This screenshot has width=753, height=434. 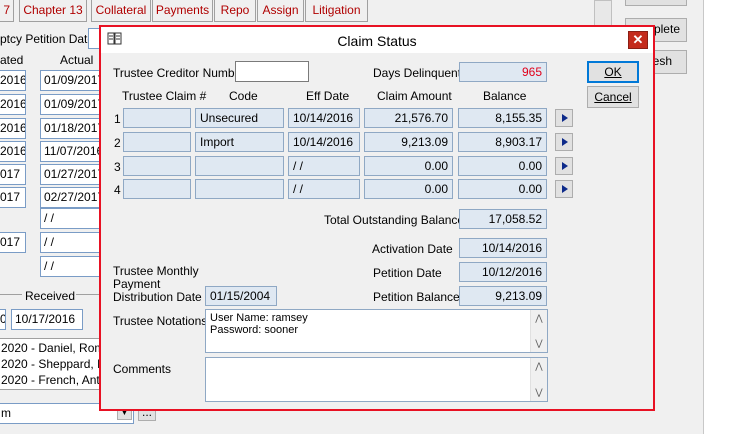 What do you see at coordinates (613, 97) in the screenshot?
I see `cancel-button: Cancel` at bounding box center [613, 97].